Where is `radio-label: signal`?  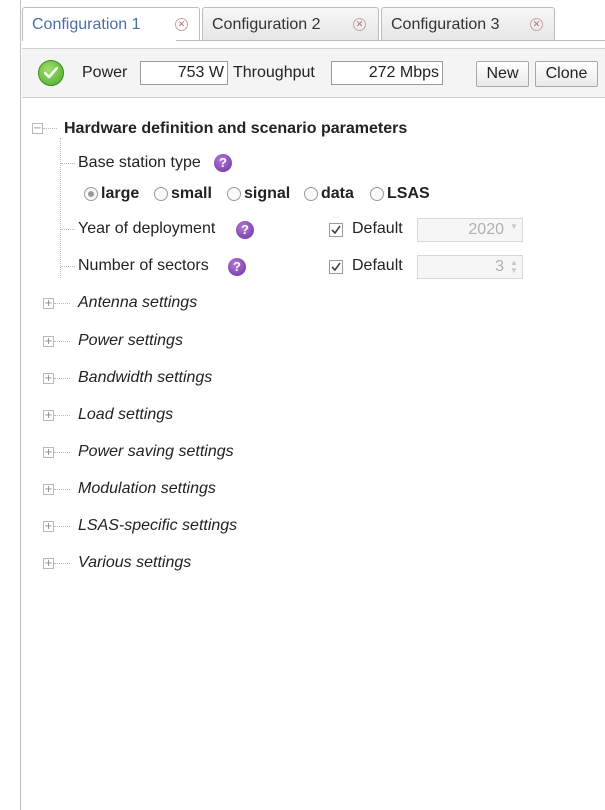
radio-label: signal is located at coordinates (267, 193).